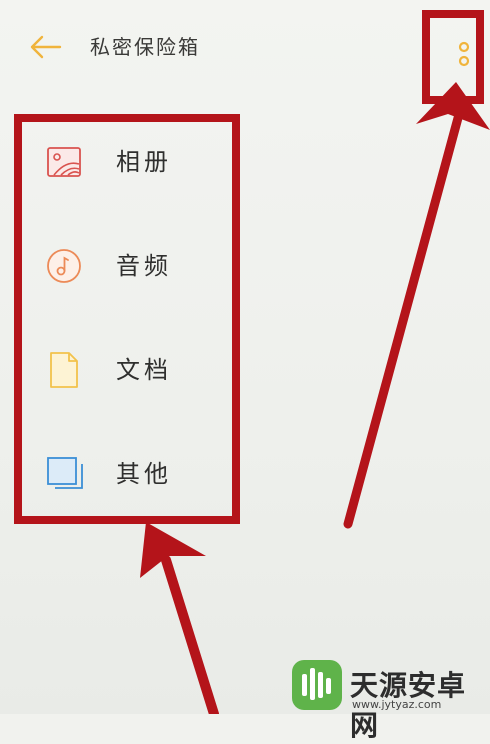 This screenshot has width=490, height=744. Describe the element at coordinates (144, 266) in the screenshot. I see `category-label: 音频` at that location.